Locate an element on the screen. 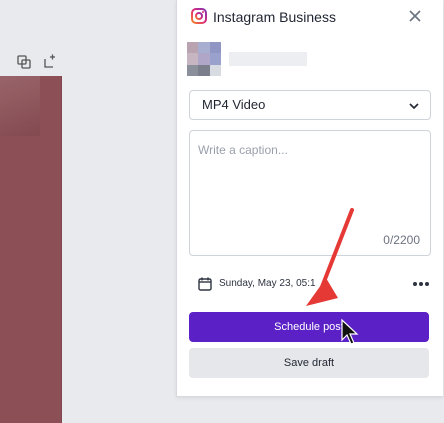  calendar-icon is located at coordinates (205, 284).